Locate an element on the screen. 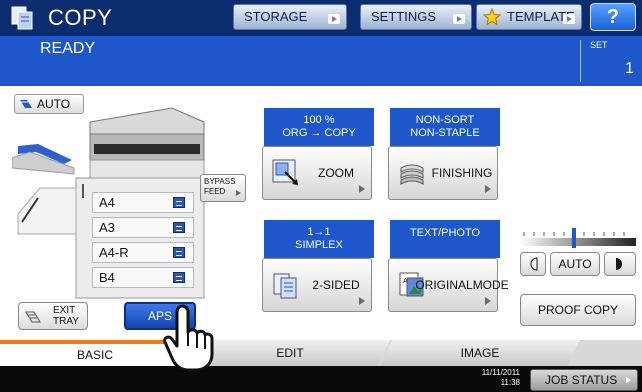 The width and height of the screenshot is (642, 392). date-text: 11/11/2011 is located at coordinates (500, 372).